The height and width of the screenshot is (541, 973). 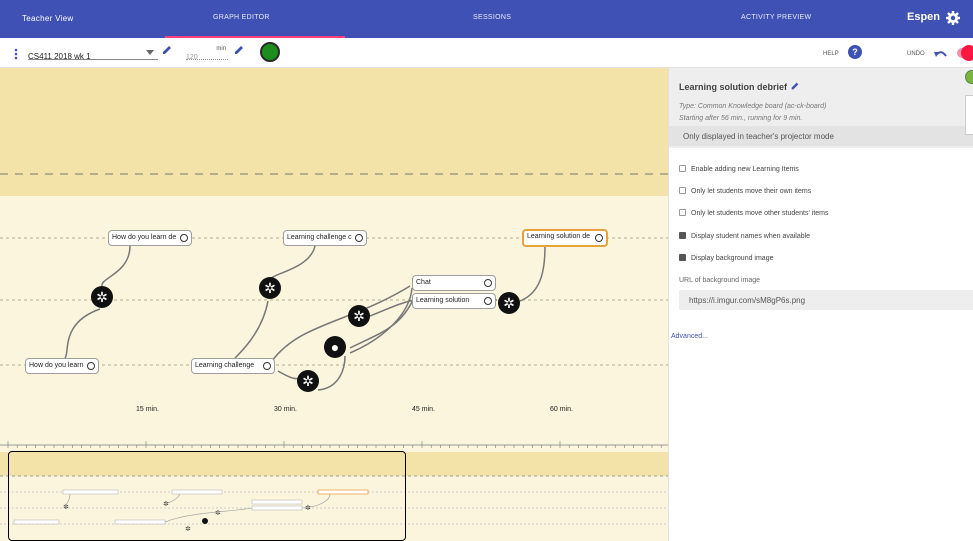 What do you see at coordinates (953, 18) in the screenshot?
I see `gear-icon` at bounding box center [953, 18].